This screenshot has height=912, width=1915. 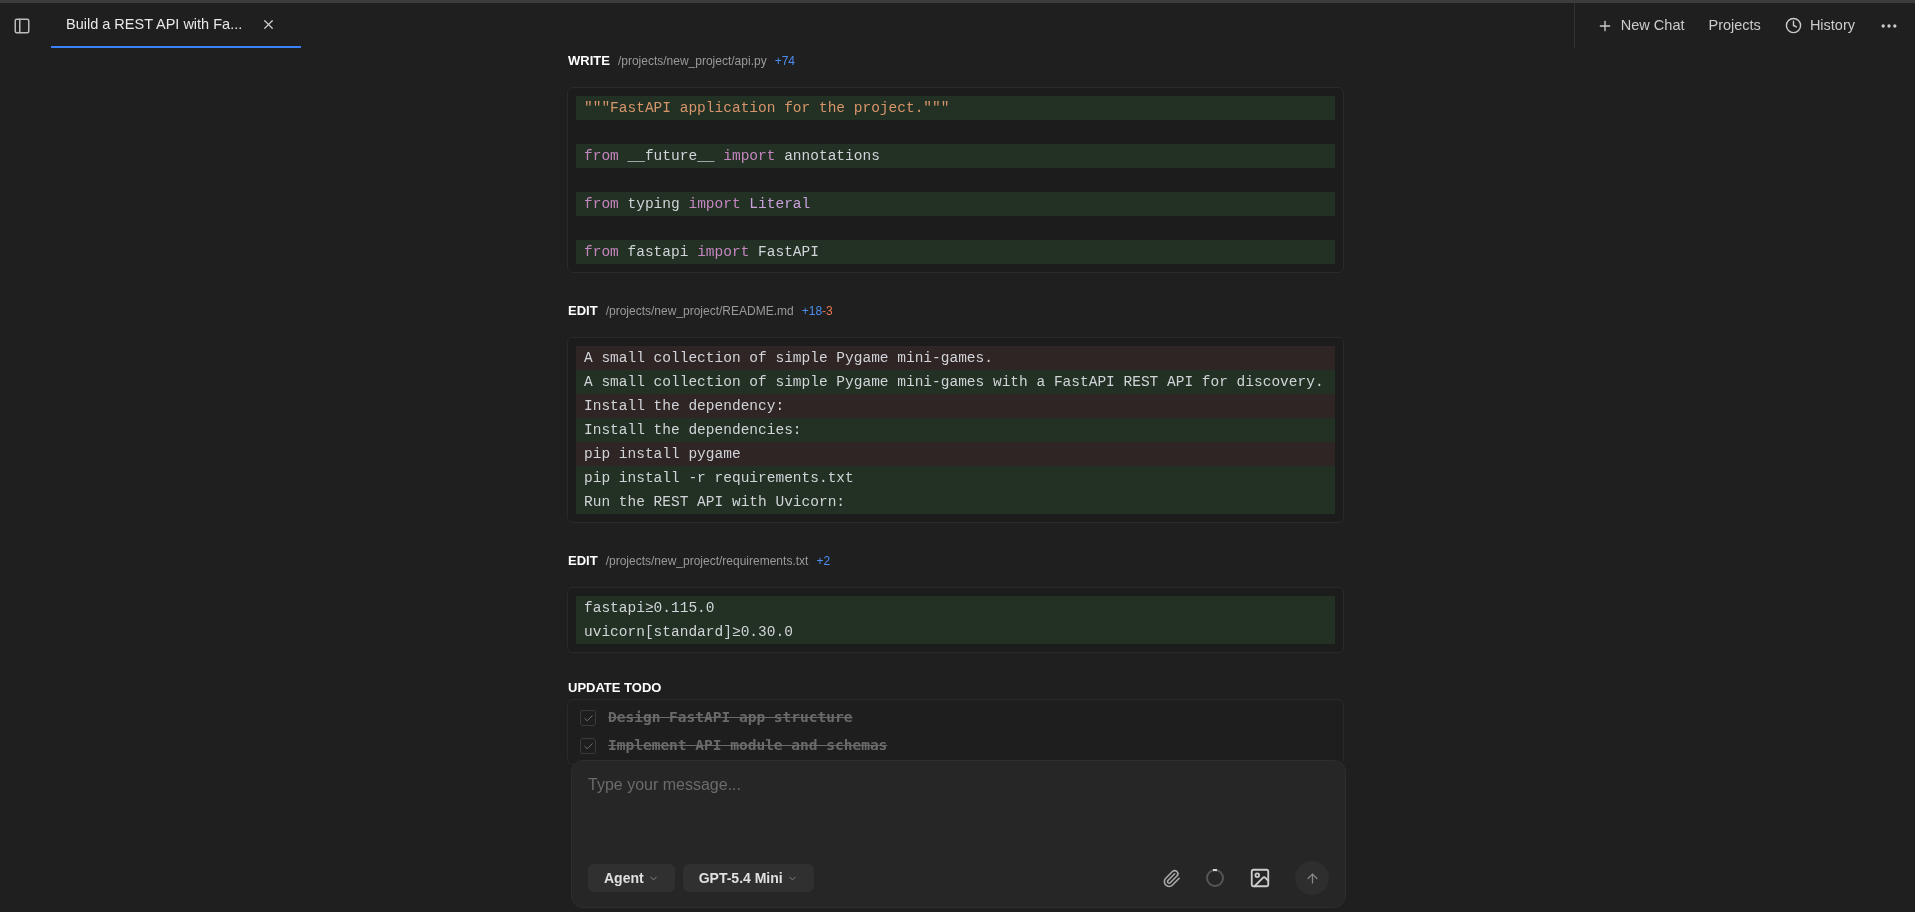 I want to click on paperclip-icon, so click(x=1171, y=878).